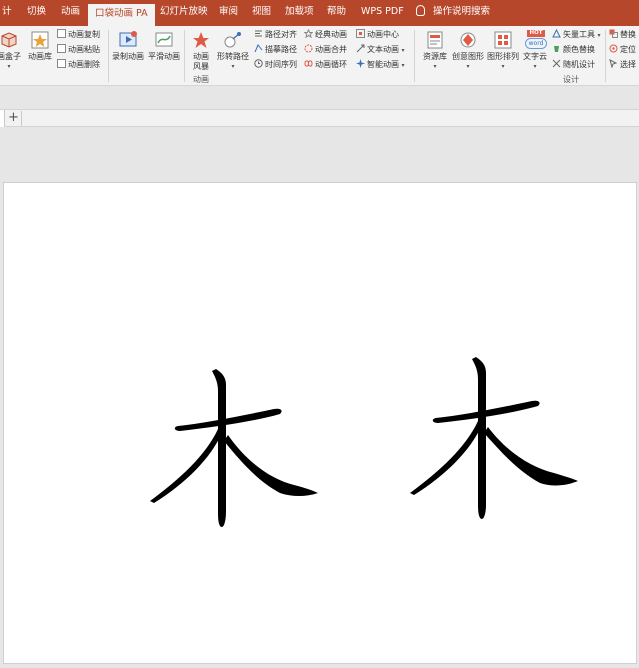  Describe the element at coordinates (281, 34) in the screenshot. I see `path-align-label: 路径对齐` at that location.